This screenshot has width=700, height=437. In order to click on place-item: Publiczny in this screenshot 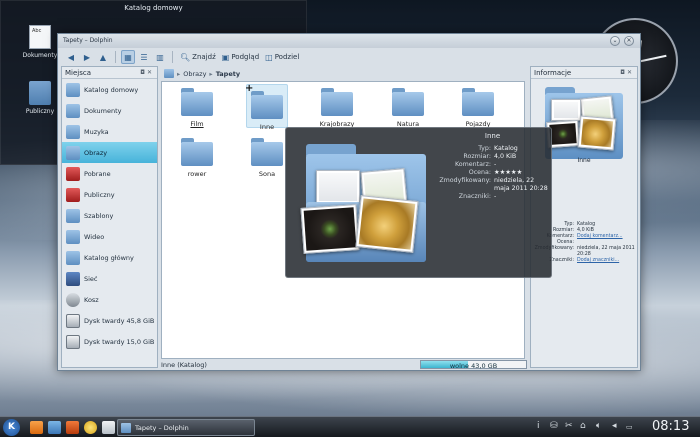, I will do `click(109, 194)`.